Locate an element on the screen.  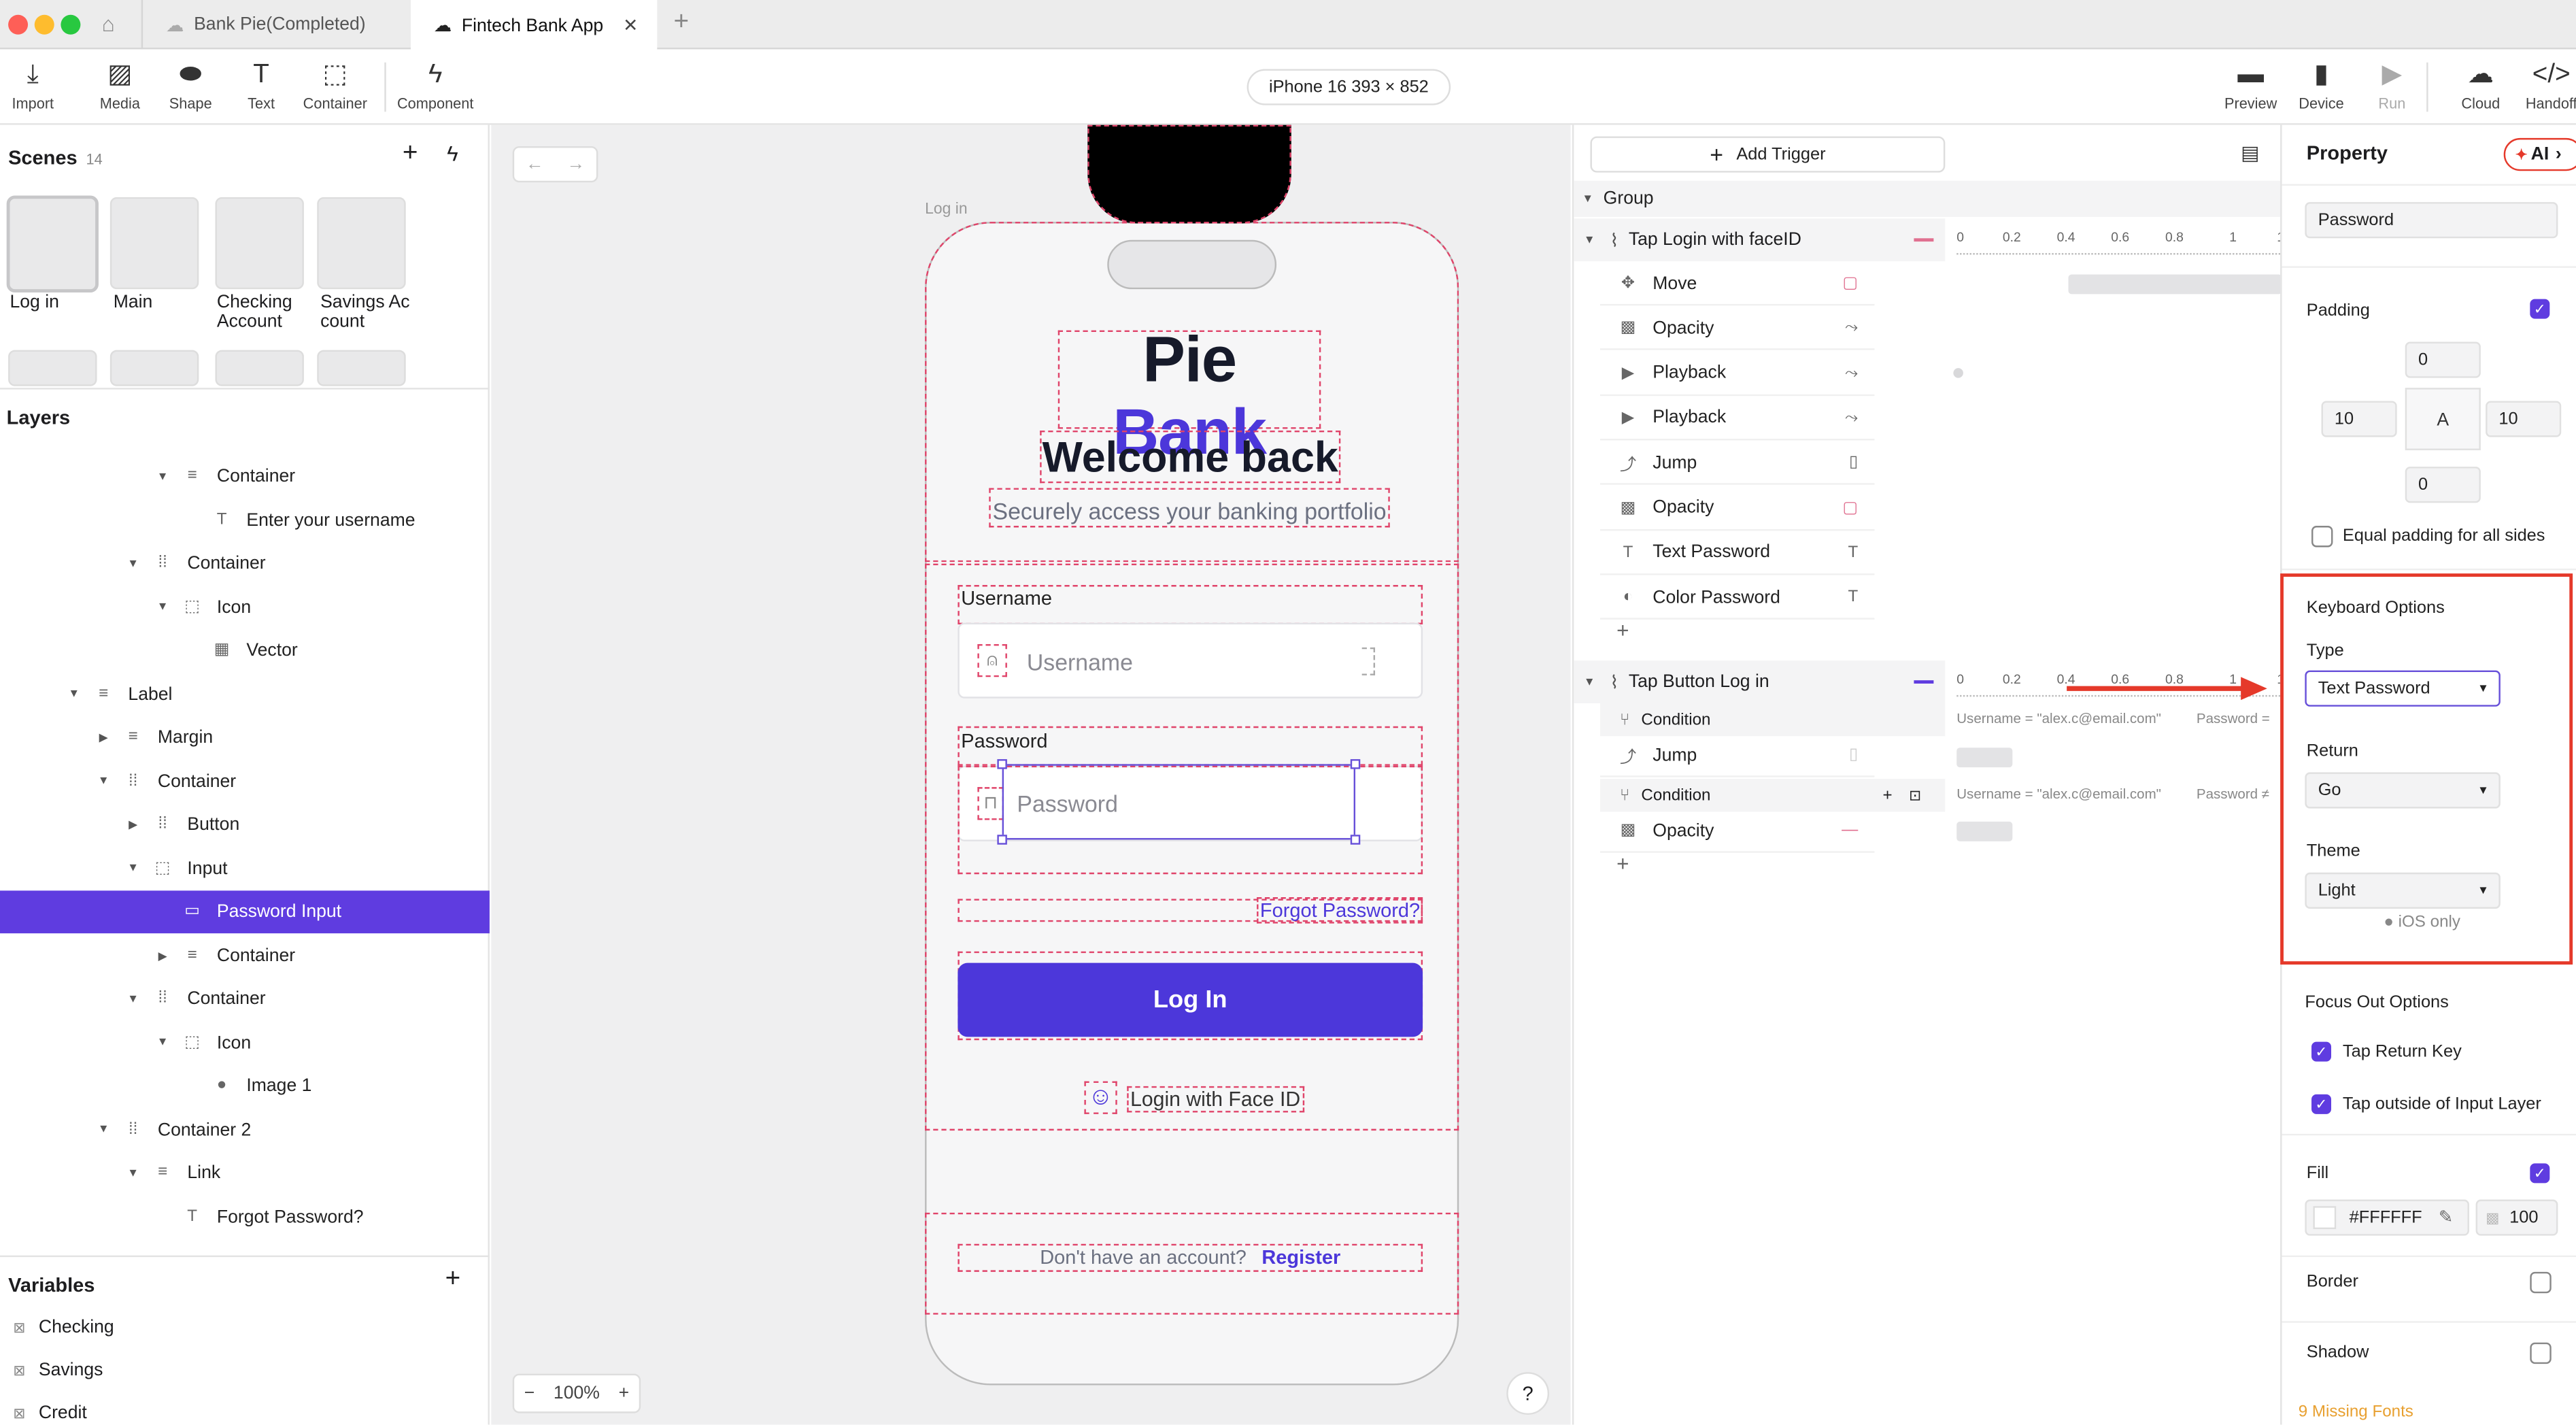
layer-row: ● Image 1 is located at coordinates (245, 1085).